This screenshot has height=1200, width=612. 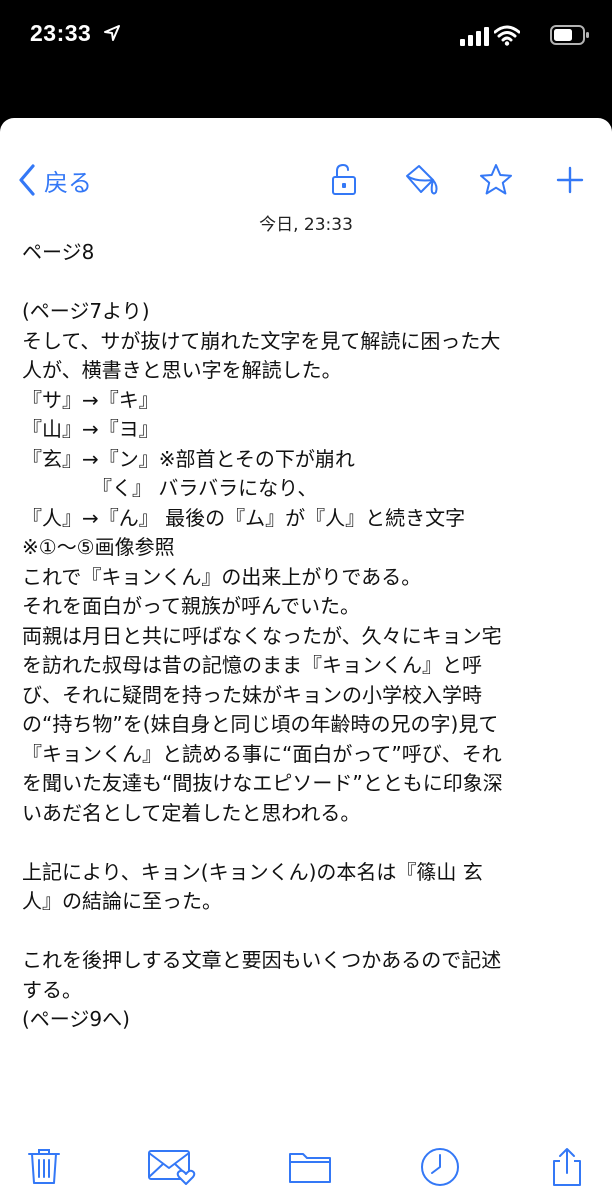 What do you see at coordinates (182, 370) in the screenshot?
I see `message-line: 人が、横書きと思い字を解読した。` at bounding box center [182, 370].